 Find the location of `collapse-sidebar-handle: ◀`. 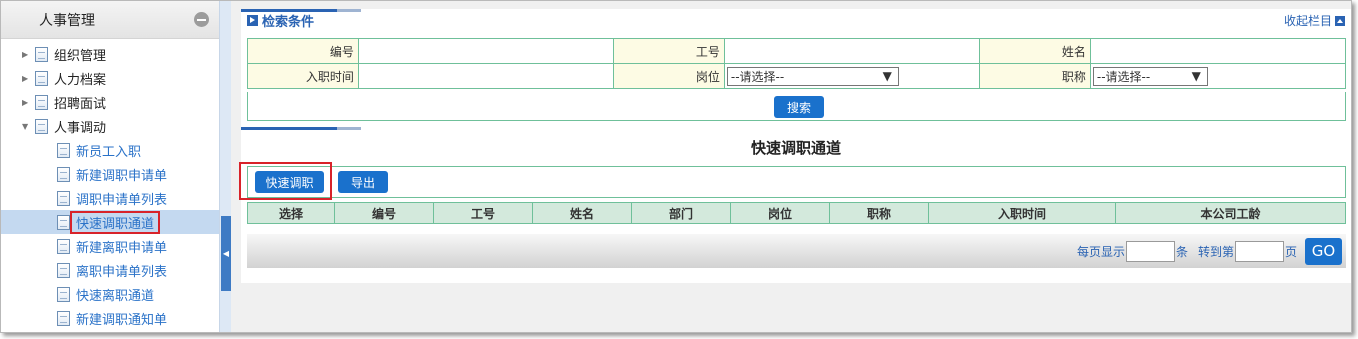

collapse-sidebar-handle: ◀ is located at coordinates (226, 253).